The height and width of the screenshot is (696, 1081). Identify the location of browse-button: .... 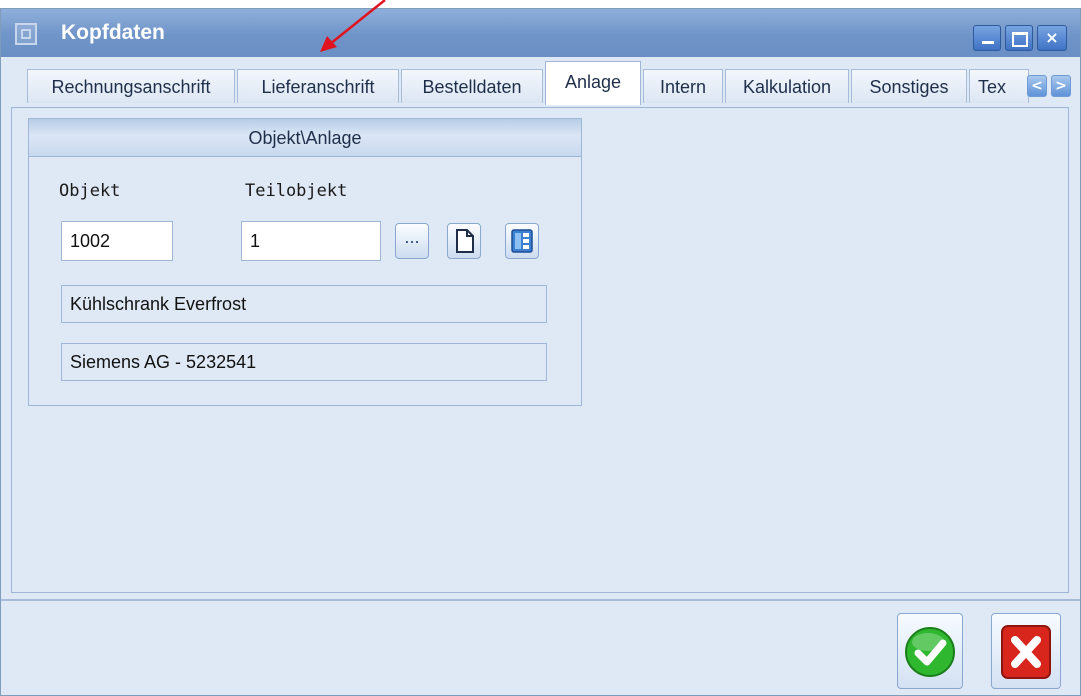
(412, 241).